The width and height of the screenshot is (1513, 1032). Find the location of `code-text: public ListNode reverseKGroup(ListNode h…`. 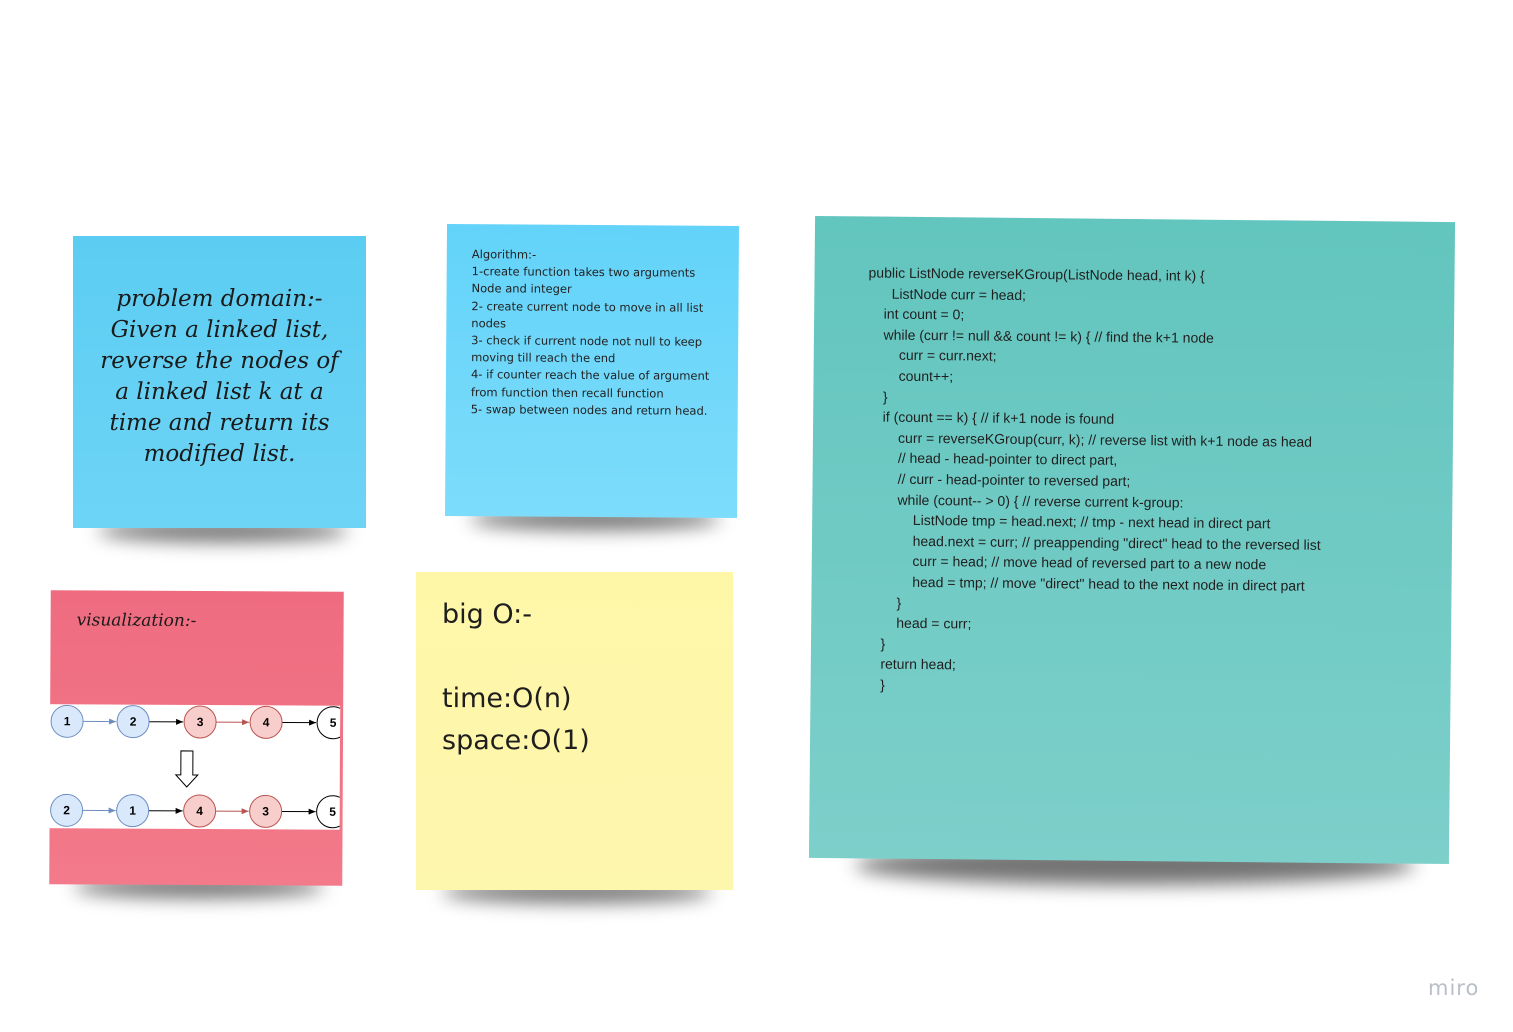

code-text: public ListNode reverseKGroup(ListNode h… is located at coordinates (1092, 478).